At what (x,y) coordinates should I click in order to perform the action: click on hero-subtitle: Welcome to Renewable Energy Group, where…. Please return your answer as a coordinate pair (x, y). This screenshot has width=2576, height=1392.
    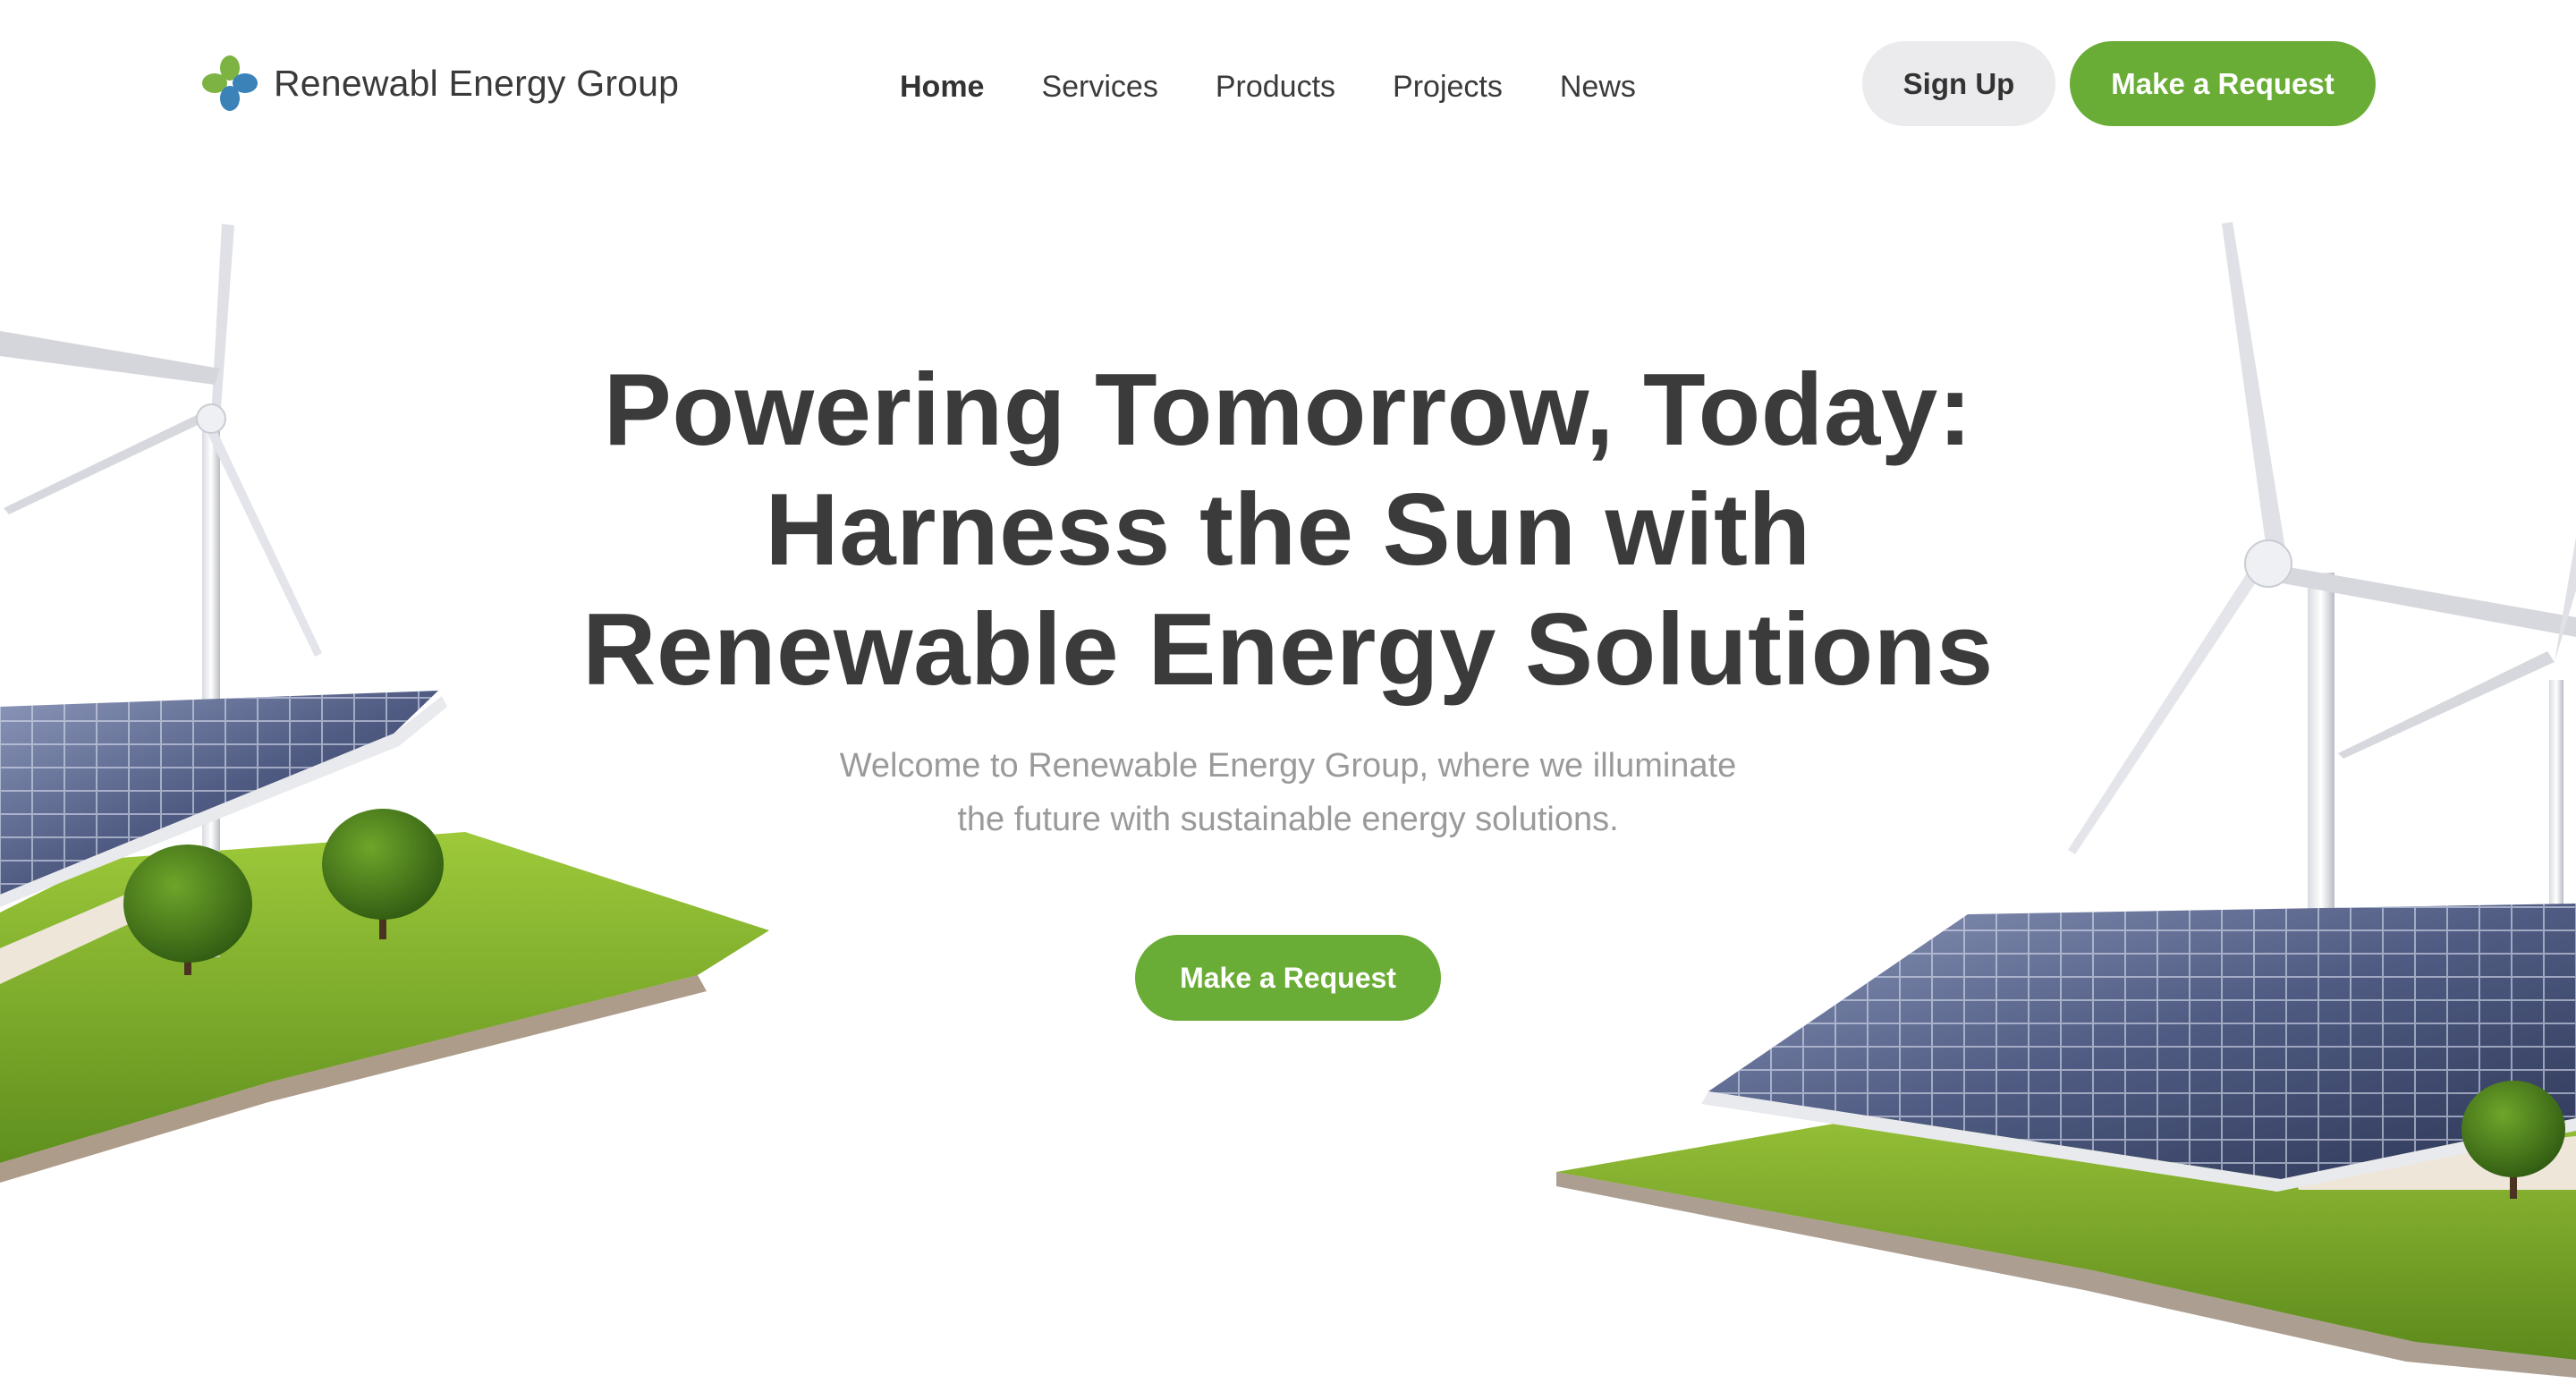
    Looking at the image, I should click on (1288, 792).